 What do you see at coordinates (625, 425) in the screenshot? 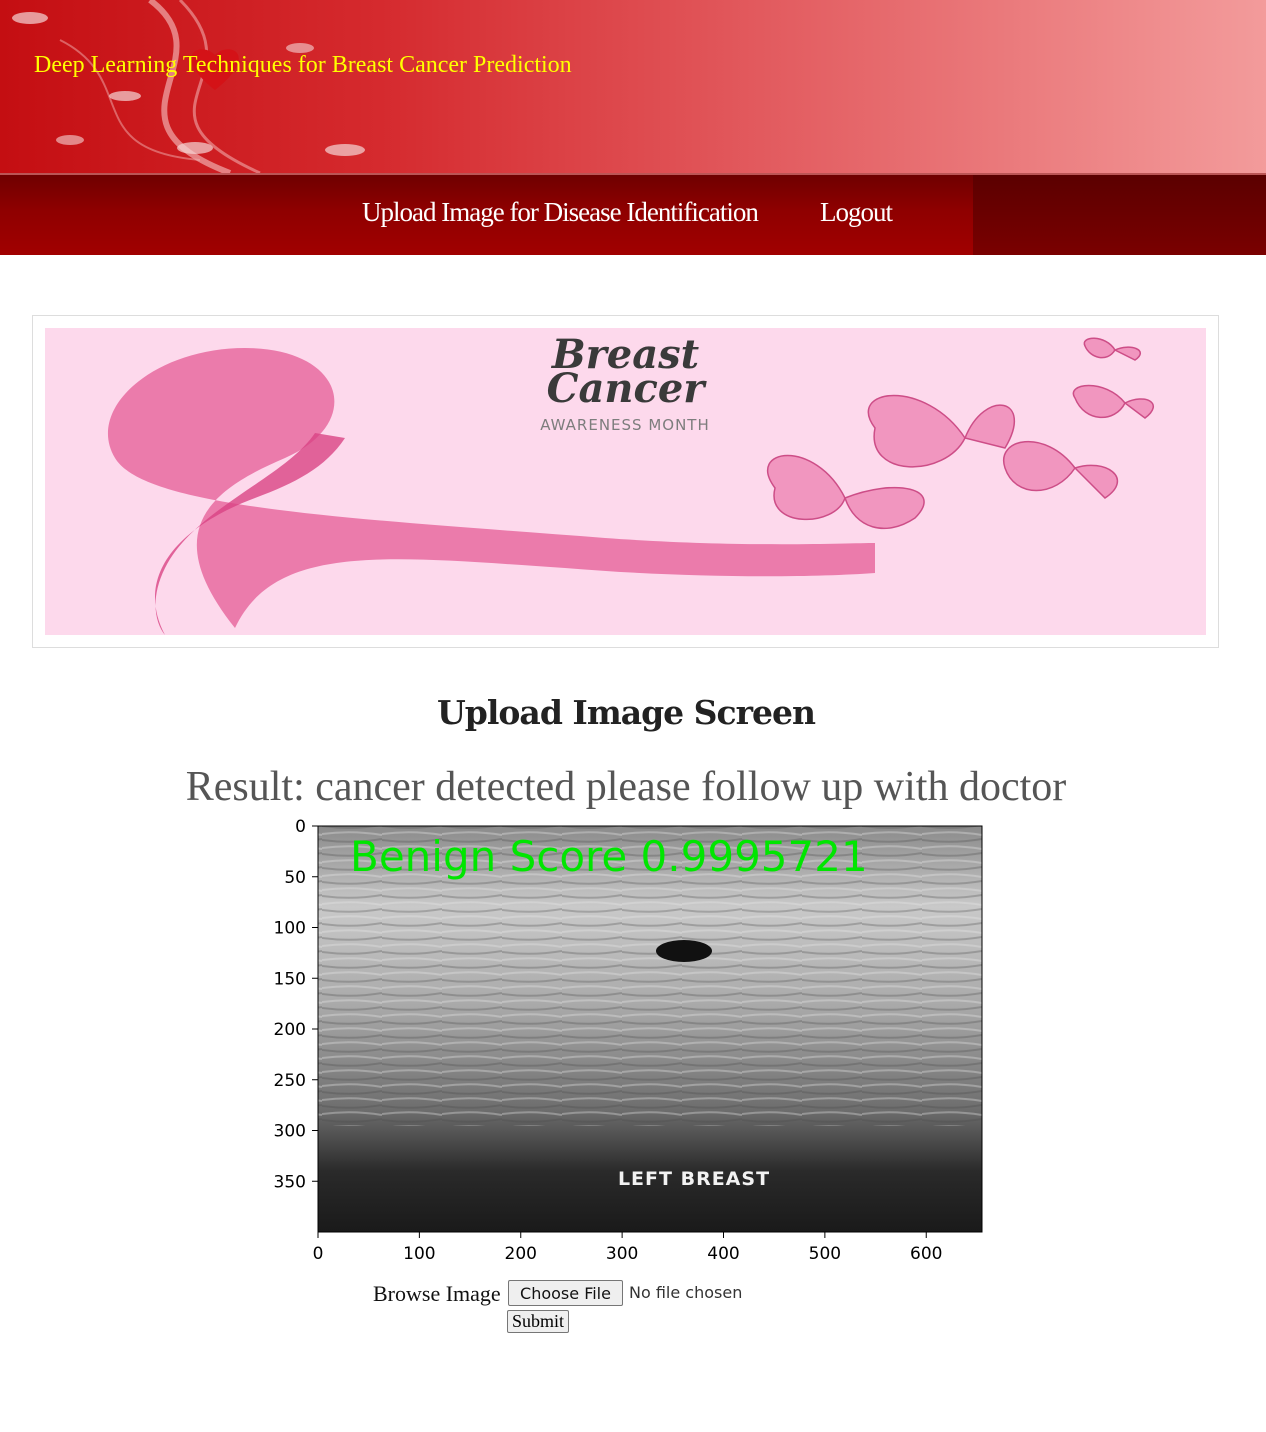
I see `banner-subtitle: AWARENESS MONTH` at bounding box center [625, 425].